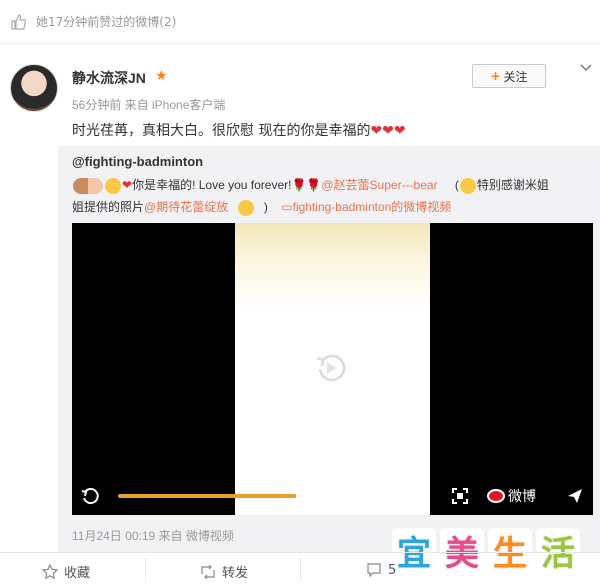  Describe the element at coordinates (221, 131) in the screenshot. I see `post-text-body: 时光荏苒，真相大白。很欣慰 现在的你是幸福的` at that location.